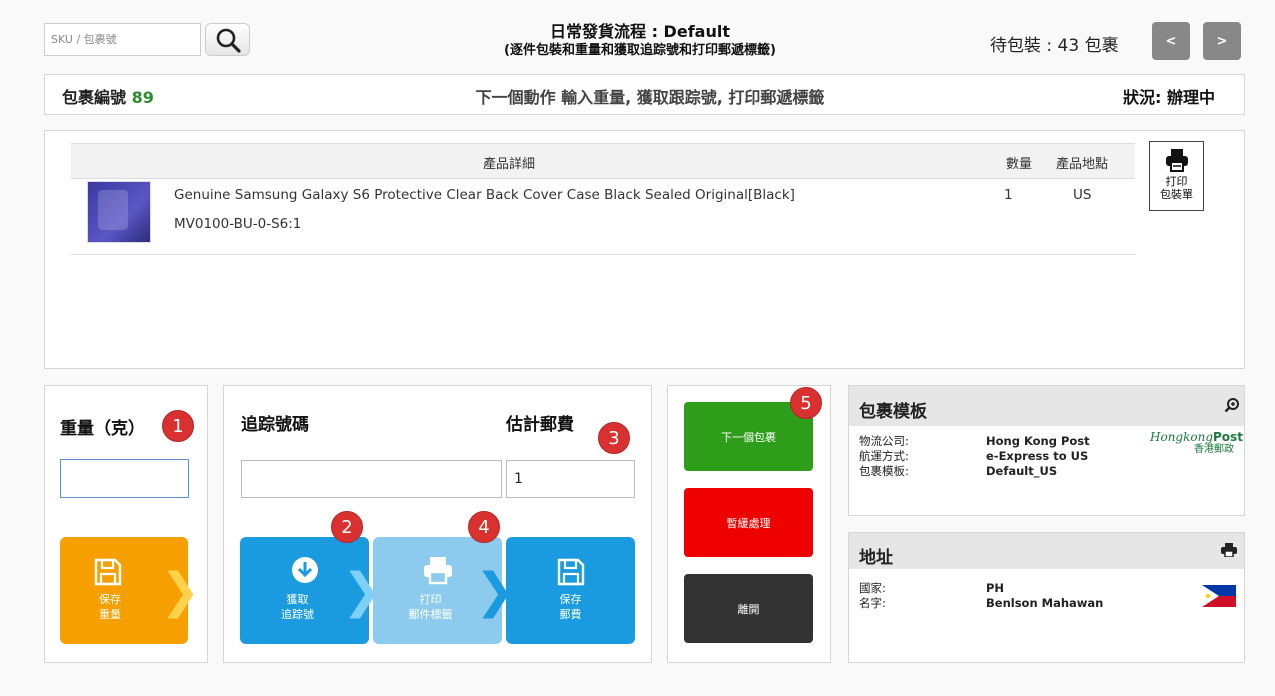 This screenshot has height=696, width=1275. What do you see at coordinates (102, 429) in the screenshot?
I see `weight-label: 重量（克）` at bounding box center [102, 429].